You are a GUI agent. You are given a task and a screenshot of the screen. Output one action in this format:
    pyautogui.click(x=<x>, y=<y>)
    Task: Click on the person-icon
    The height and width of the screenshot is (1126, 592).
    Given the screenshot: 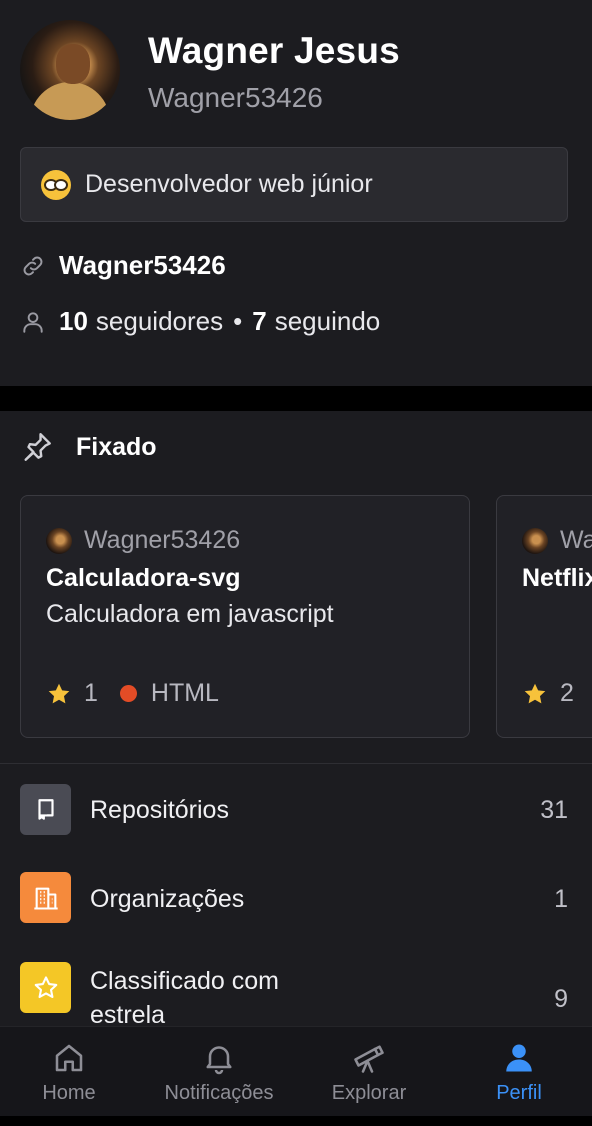 What is the action you would take?
    pyautogui.click(x=519, y=1058)
    